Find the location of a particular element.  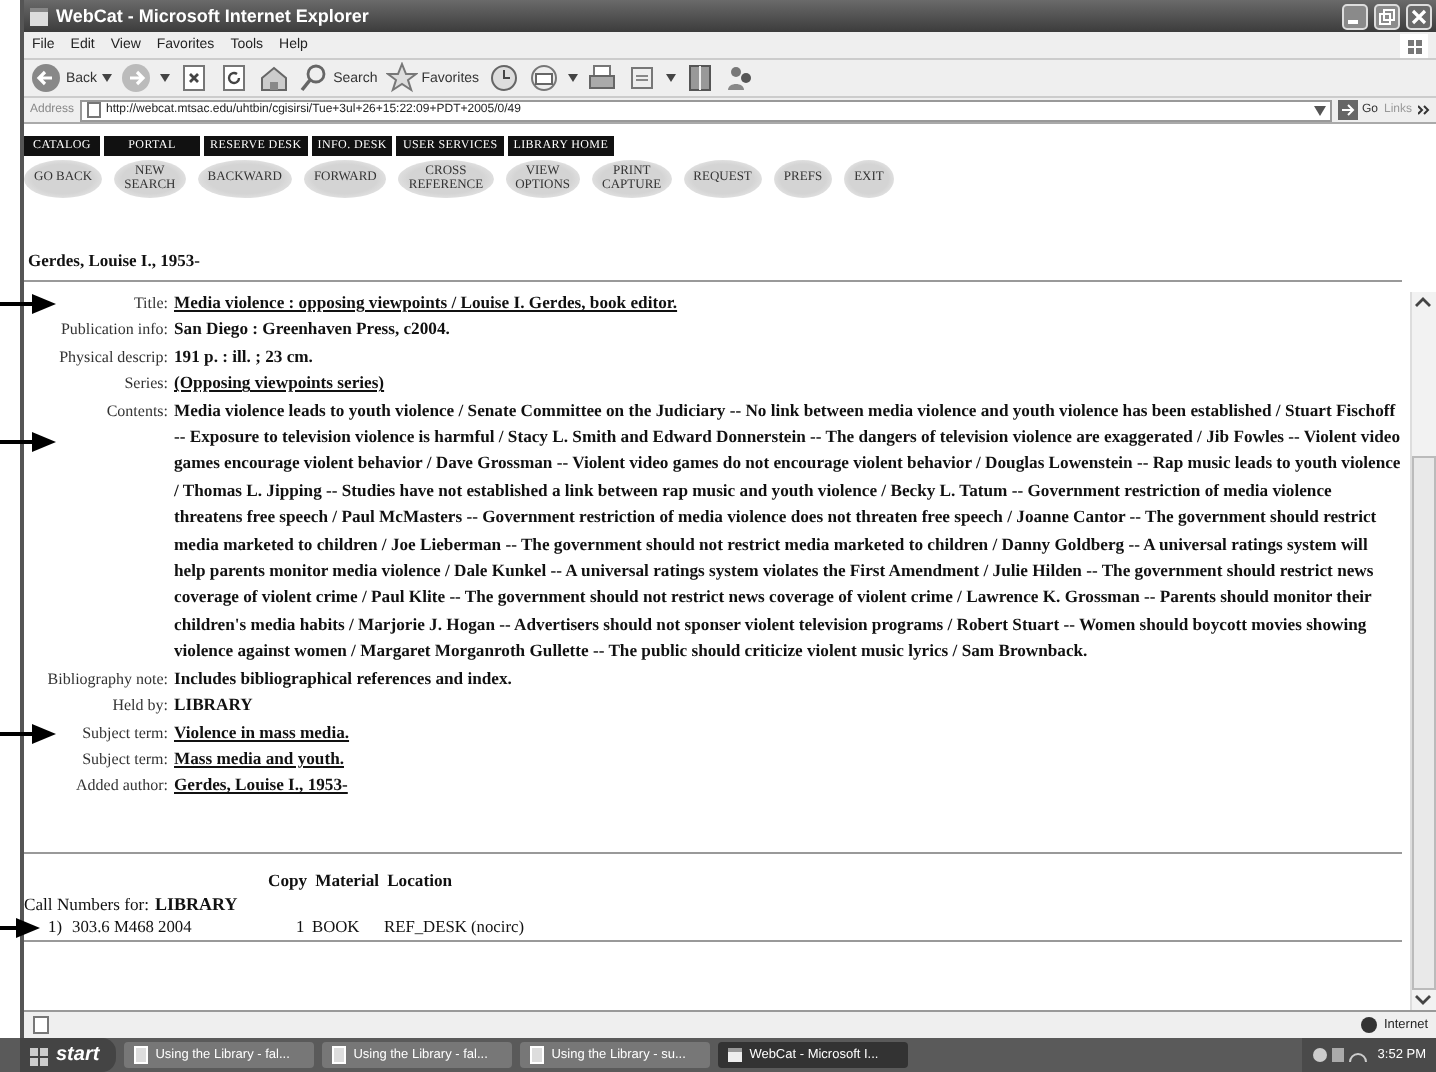

field-label: Title: is located at coordinates (150, 303).